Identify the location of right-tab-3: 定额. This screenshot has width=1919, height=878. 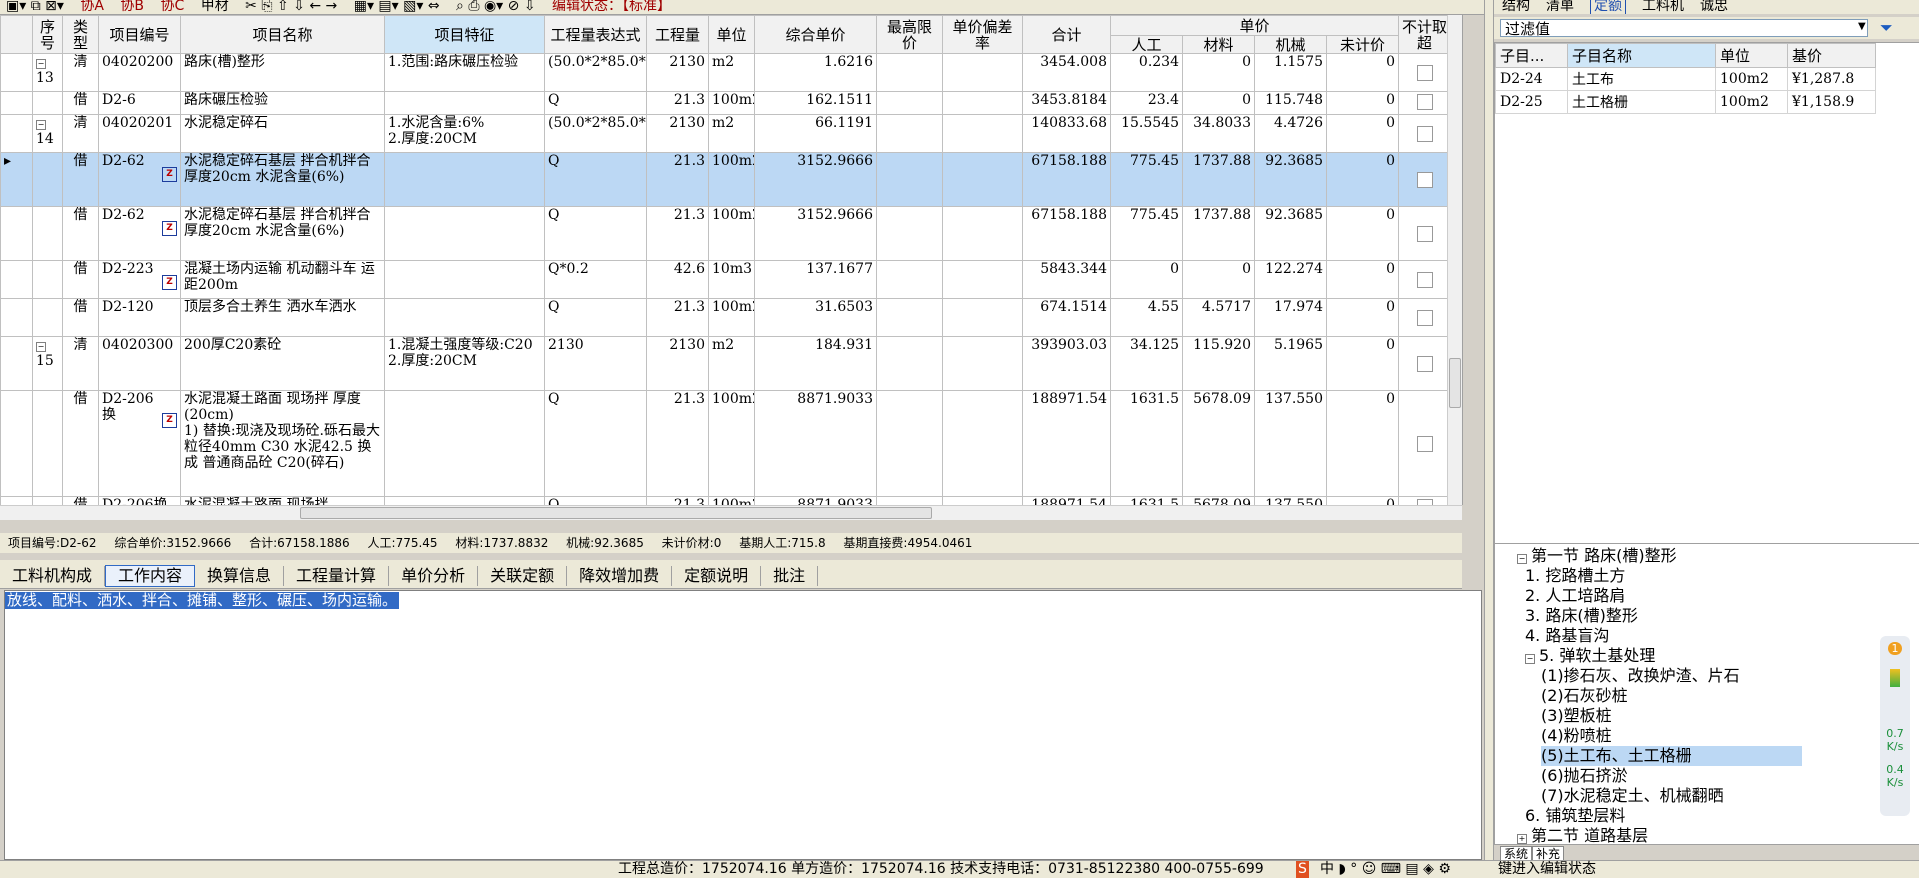
(1608, 7).